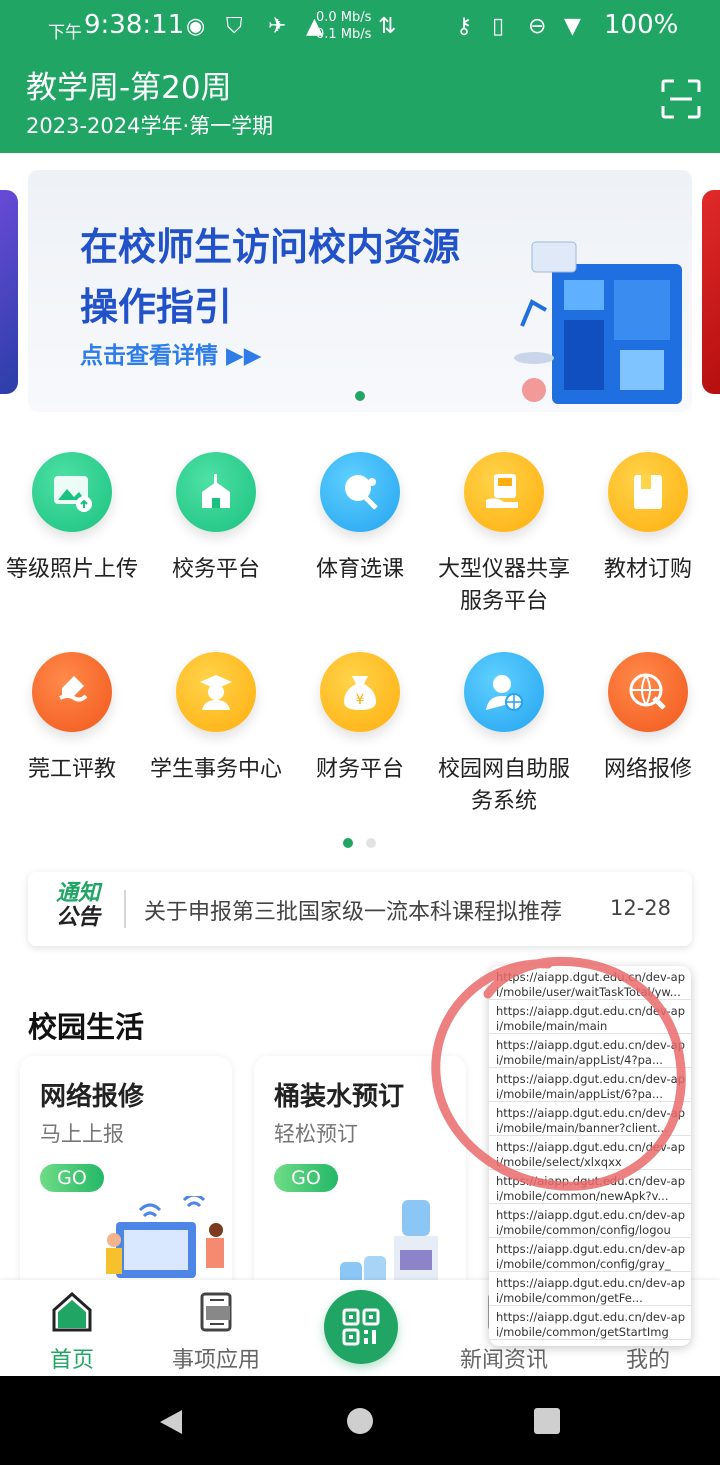 The height and width of the screenshot is (1465, 720). What do you see at coordinates (371, 843) in the screenshot?
I see `grid-page-indicator` at bounding box center [371, 843].